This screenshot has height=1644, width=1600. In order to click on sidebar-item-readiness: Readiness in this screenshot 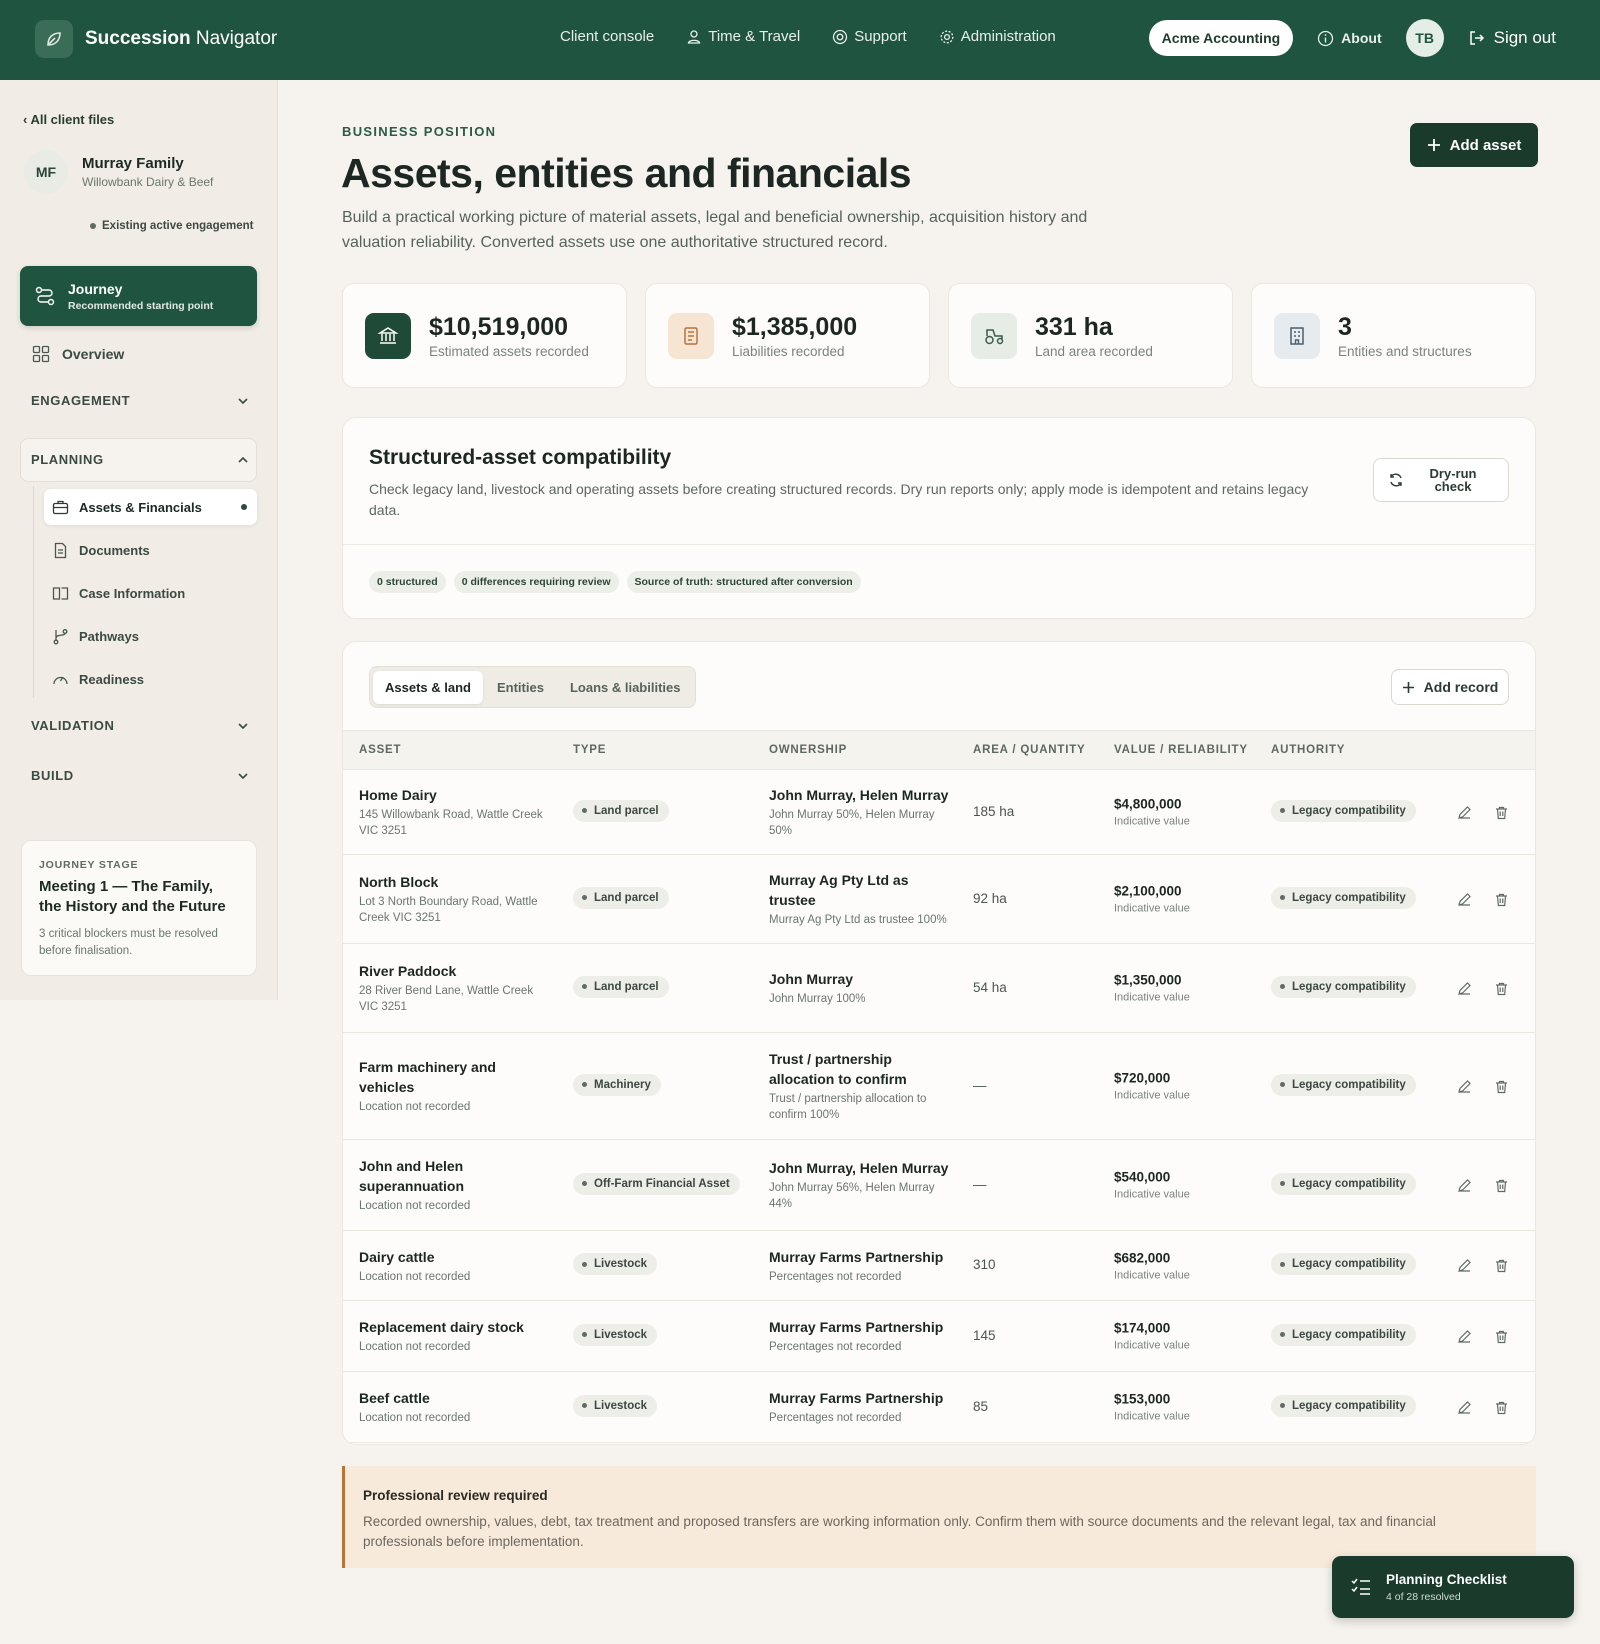, I will do `click(150, 679)`.